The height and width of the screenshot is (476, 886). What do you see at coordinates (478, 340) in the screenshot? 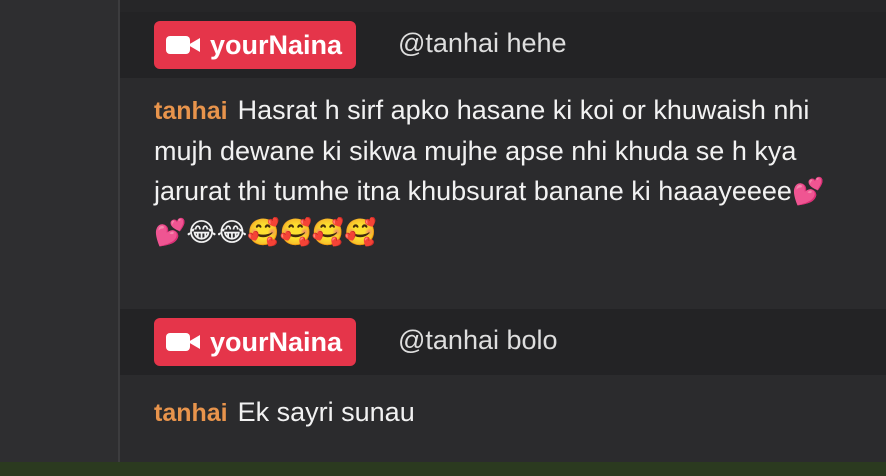
I see `host-message-text: @tanhai bolo` at bounding box center [478, 340].